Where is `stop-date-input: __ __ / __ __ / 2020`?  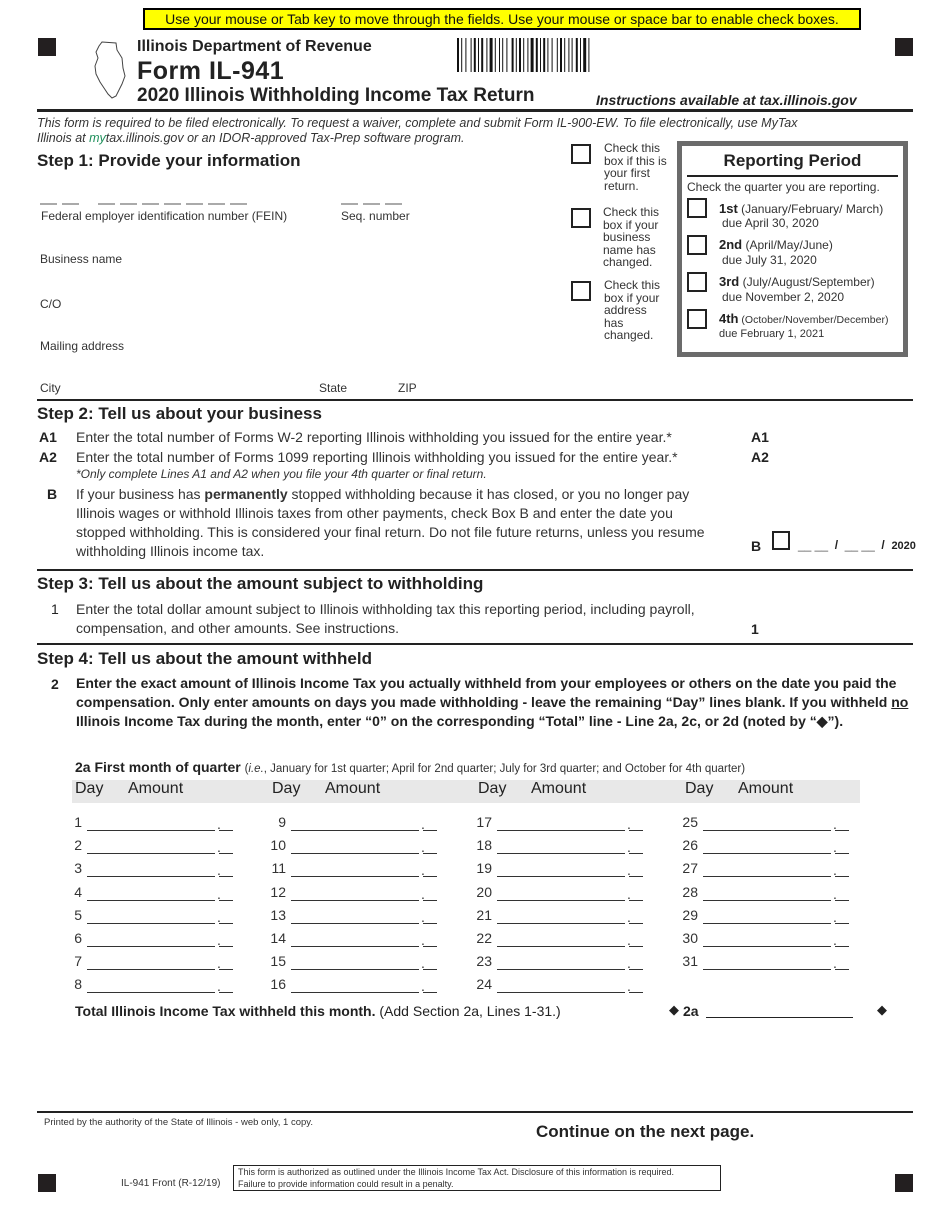 stop-date-input: __ __ / __ __ / 2020 is located at coordinates (857, 545).